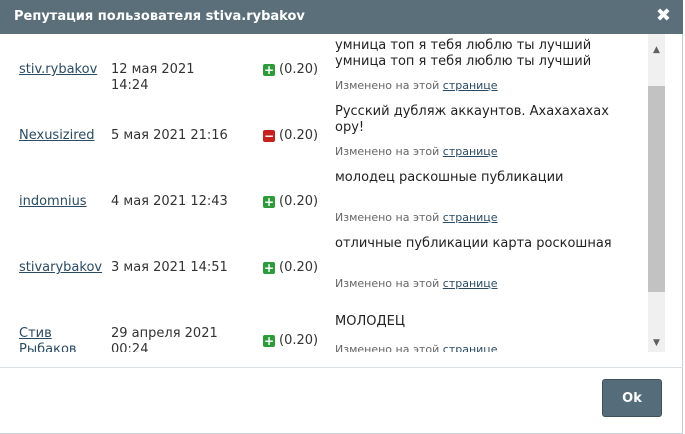 The width and height of the screenshot is (685, 434). What do you see at coordinates (159, 16) in the screenshot?
I see `dialog-title: Репутация пользователя stiva.rybakov` at bounding box center [159, 16].